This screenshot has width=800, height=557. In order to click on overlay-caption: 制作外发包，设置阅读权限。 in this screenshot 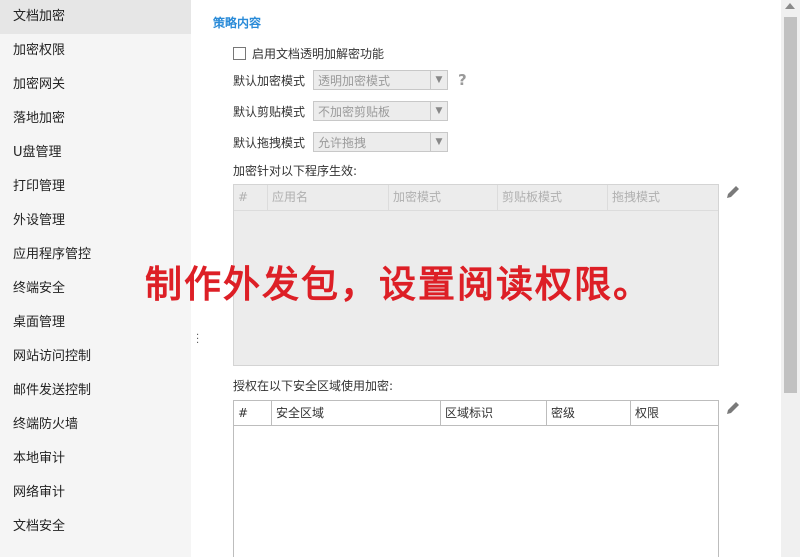, I will do `click(398, 284)`.